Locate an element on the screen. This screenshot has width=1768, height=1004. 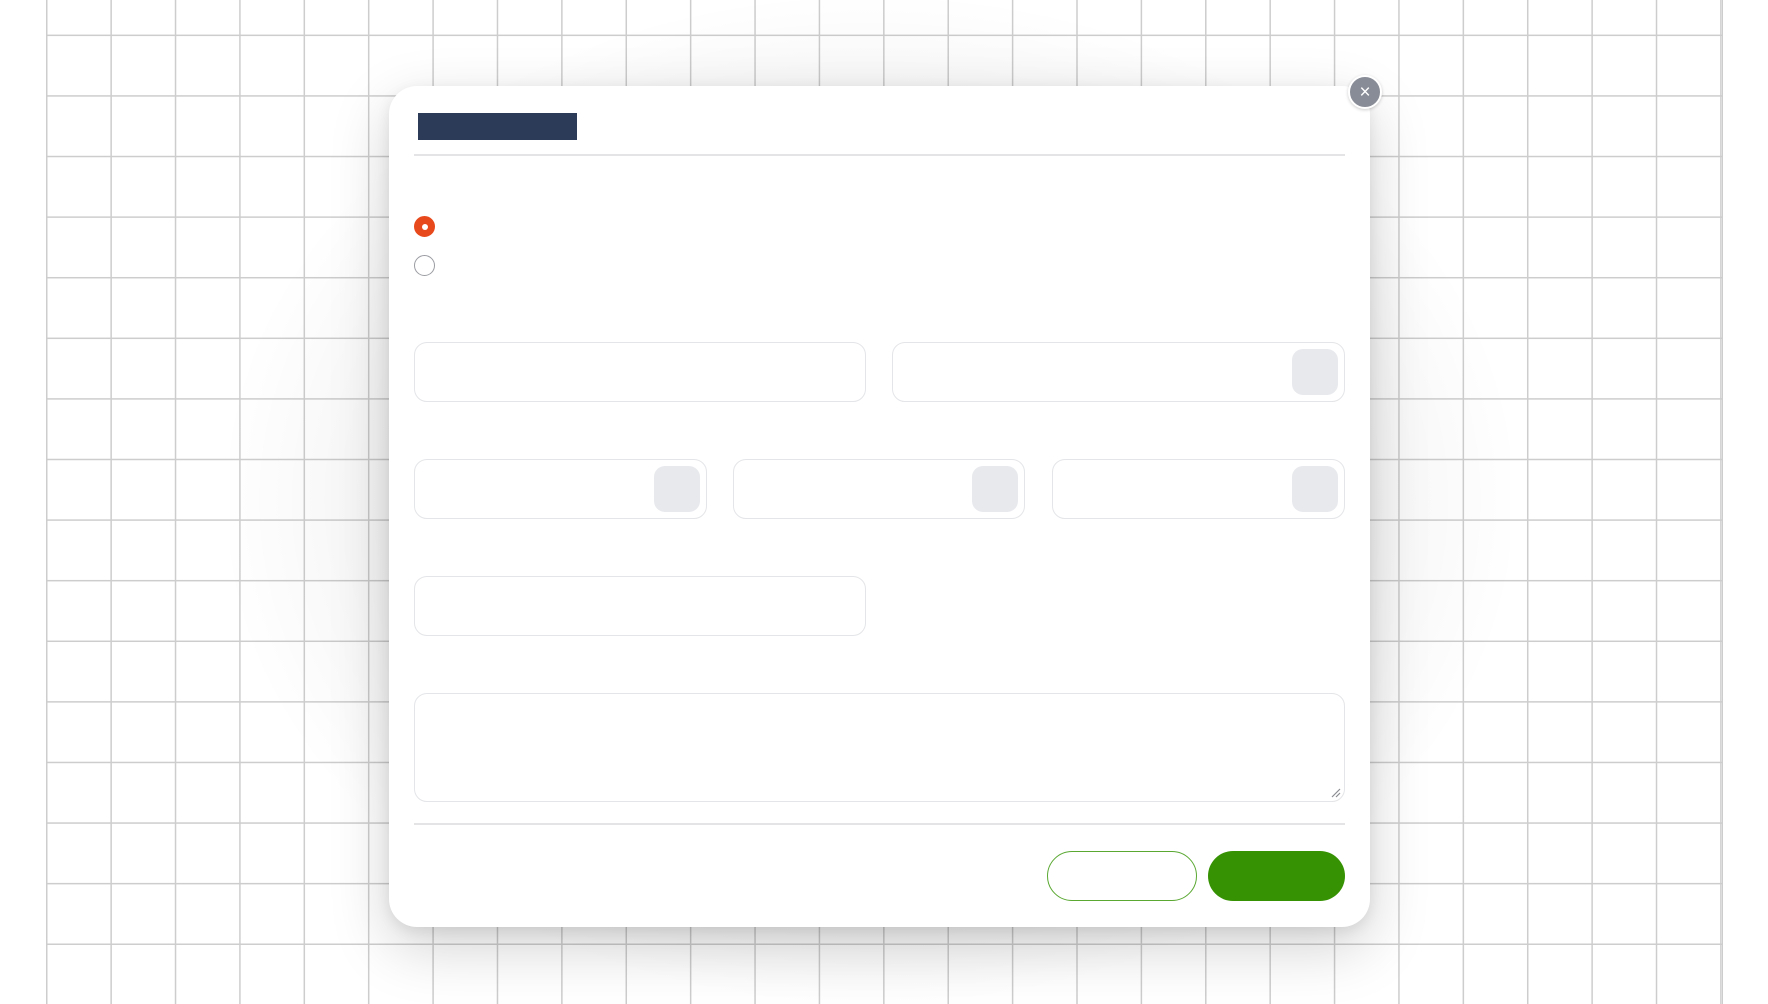
submit-button is located at coordinates (1276, 876).